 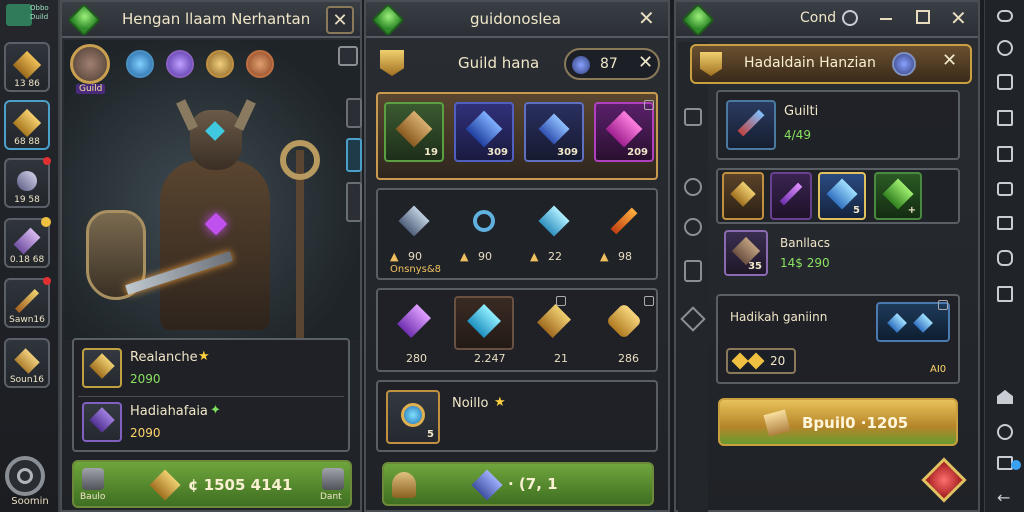 I want to click on build-button-label: Bpuil0 ·1205, so click(x=855, y=423).